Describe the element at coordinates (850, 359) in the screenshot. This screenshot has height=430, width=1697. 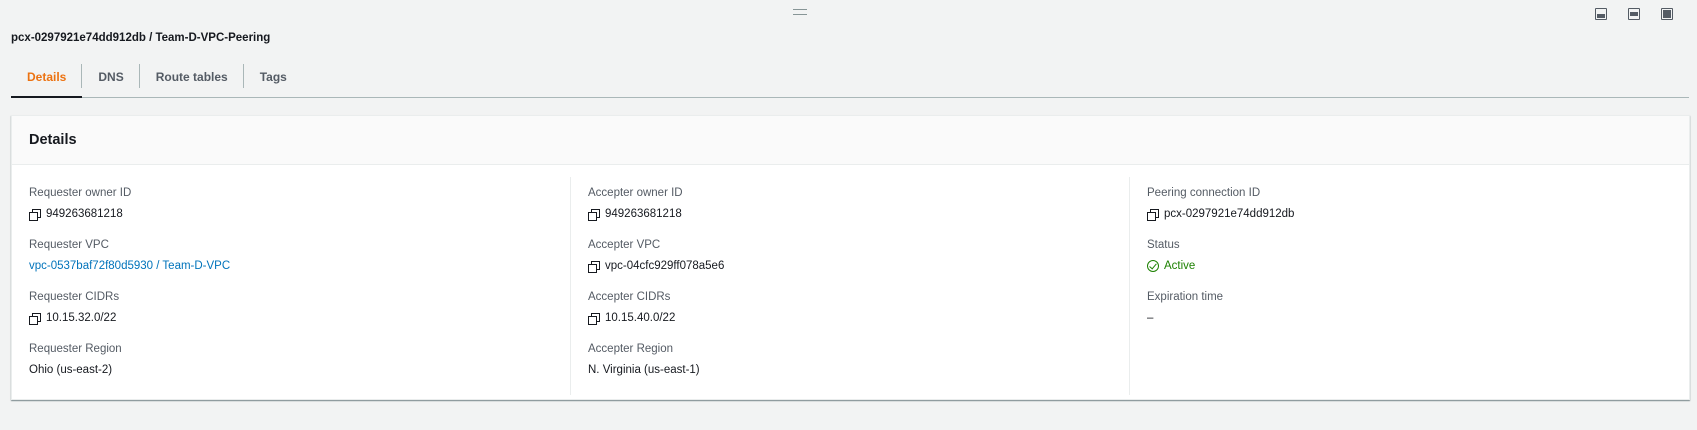
I see `accepter-region-field: Accepter Region N. Virginia (us-east-1)` at that location.